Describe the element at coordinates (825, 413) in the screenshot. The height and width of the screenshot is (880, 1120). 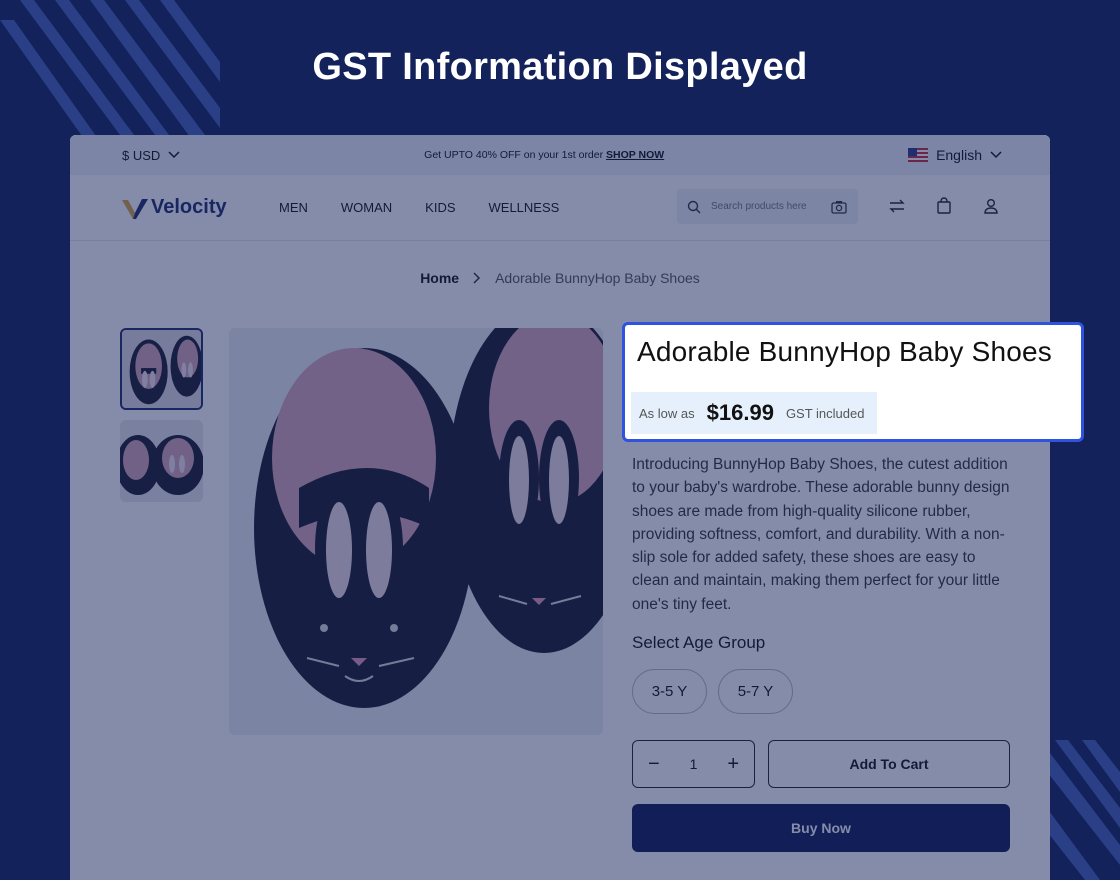
I see `gst-label: GST included` at that location.